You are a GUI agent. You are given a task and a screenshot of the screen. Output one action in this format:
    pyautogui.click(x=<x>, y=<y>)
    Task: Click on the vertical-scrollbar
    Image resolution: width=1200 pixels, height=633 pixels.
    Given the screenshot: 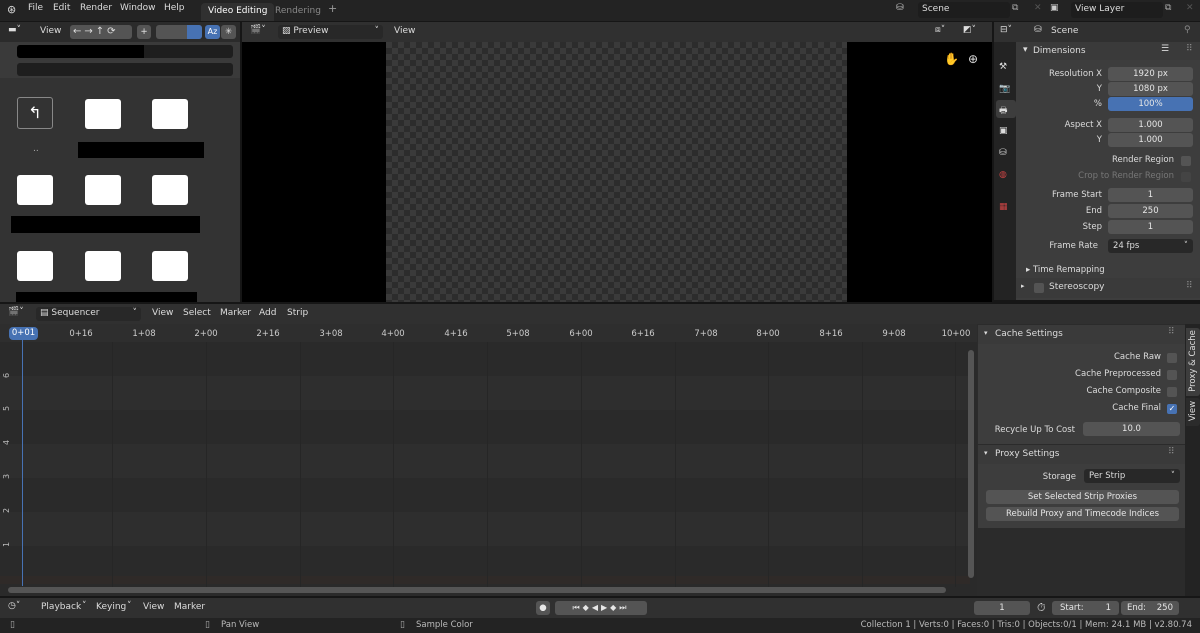 What is the action you would take?
    pyautogui.click(x=971, y=464)
    